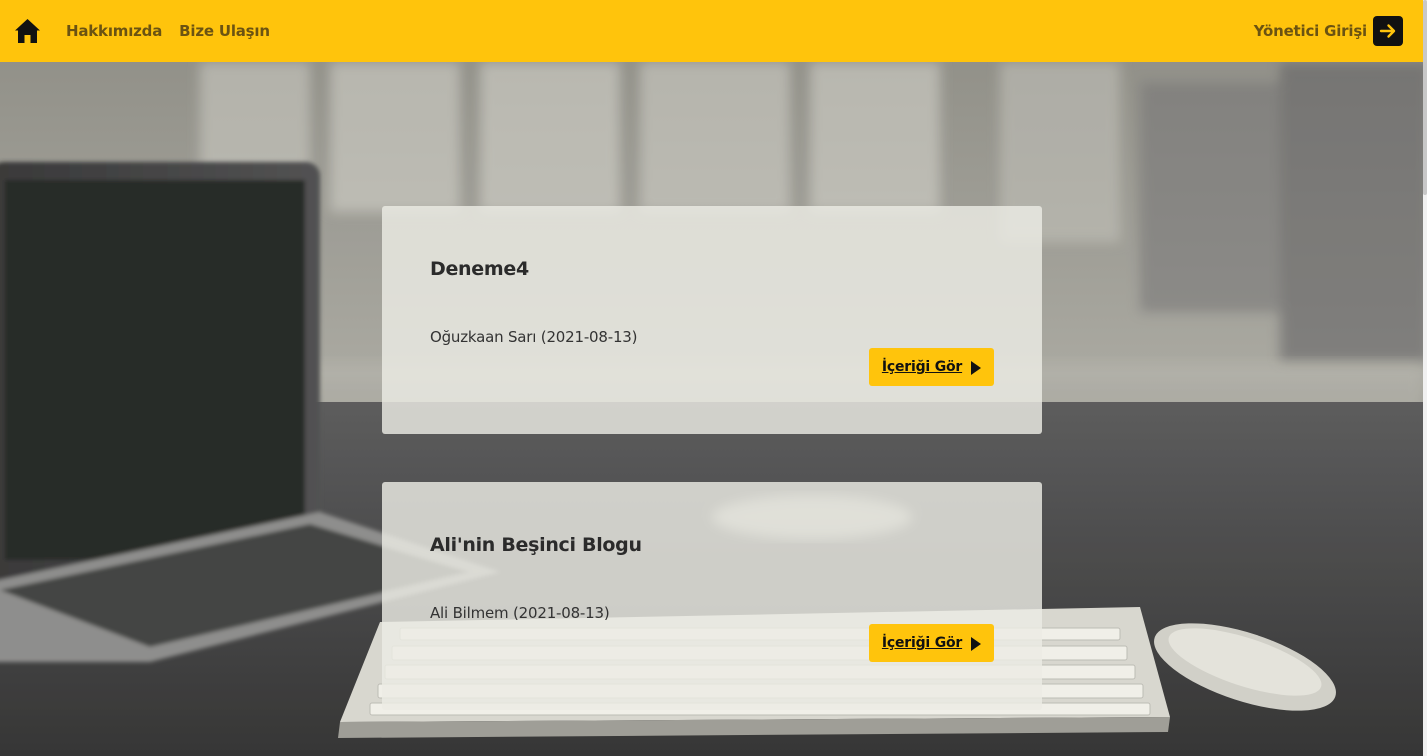 The height and width of the screenshot is (756, 1427). I want to click on arrow-right-icon, so click(1387, 31).